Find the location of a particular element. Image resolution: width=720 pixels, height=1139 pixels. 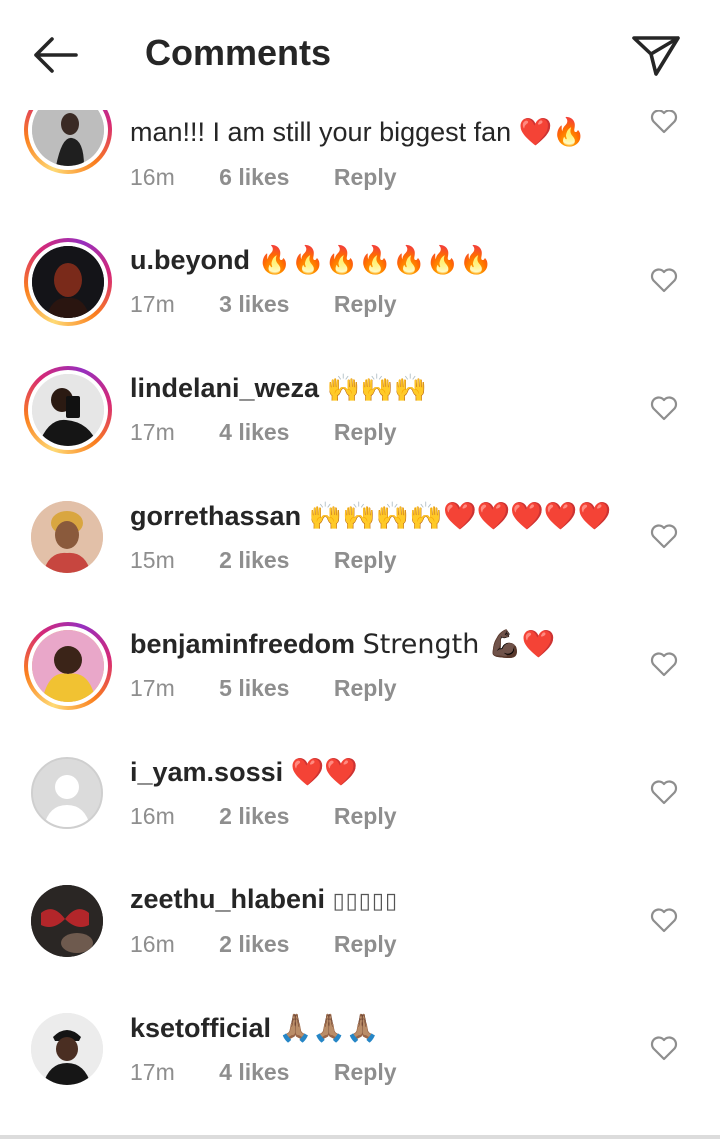

comment-item: u.beyond 🔥🔥🔥🔥🔥🔥🔥 17m 3 likes Reply is located at coordinates (360, 302).